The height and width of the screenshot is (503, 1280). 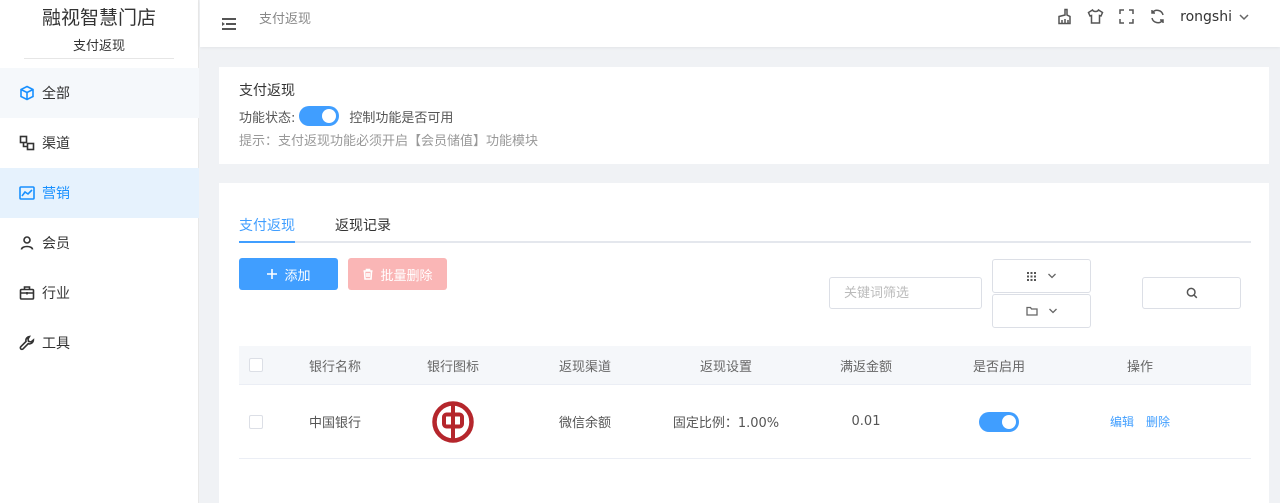 I want to click on plus-icon, so click(x=272, y=274).